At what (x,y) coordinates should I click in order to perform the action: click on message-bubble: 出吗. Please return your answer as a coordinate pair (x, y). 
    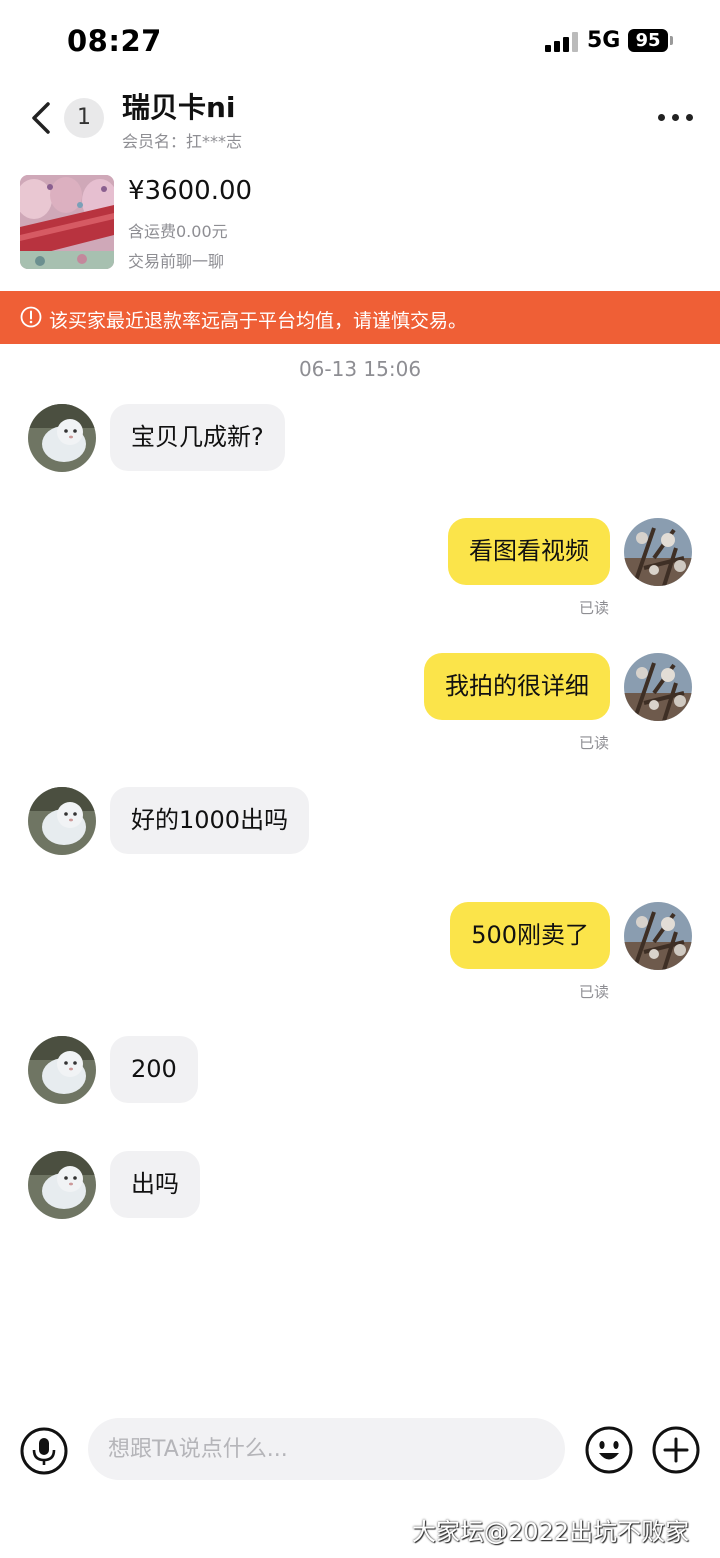
    Looking at the image, I should click on (155, 1184).